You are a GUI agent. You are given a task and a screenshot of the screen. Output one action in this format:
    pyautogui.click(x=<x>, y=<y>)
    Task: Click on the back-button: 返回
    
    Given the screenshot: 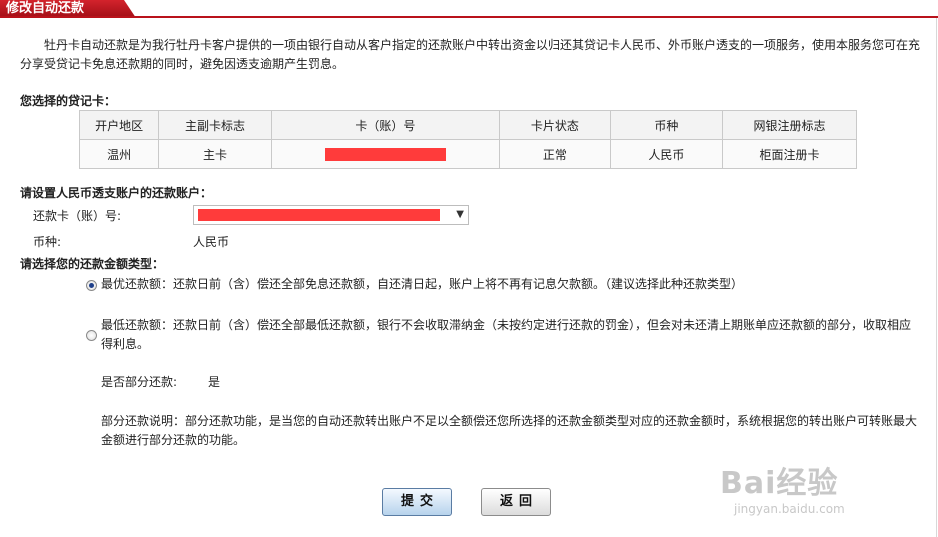 What is the action you would take?
    pyautogui.click(x=516, y=502)
    